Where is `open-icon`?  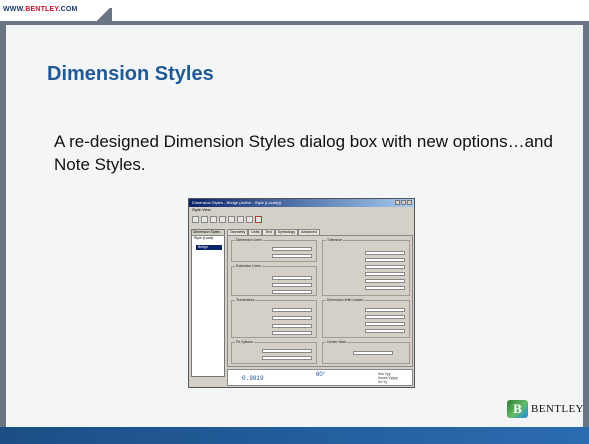
open-icon is located at coordinates (204, 219).